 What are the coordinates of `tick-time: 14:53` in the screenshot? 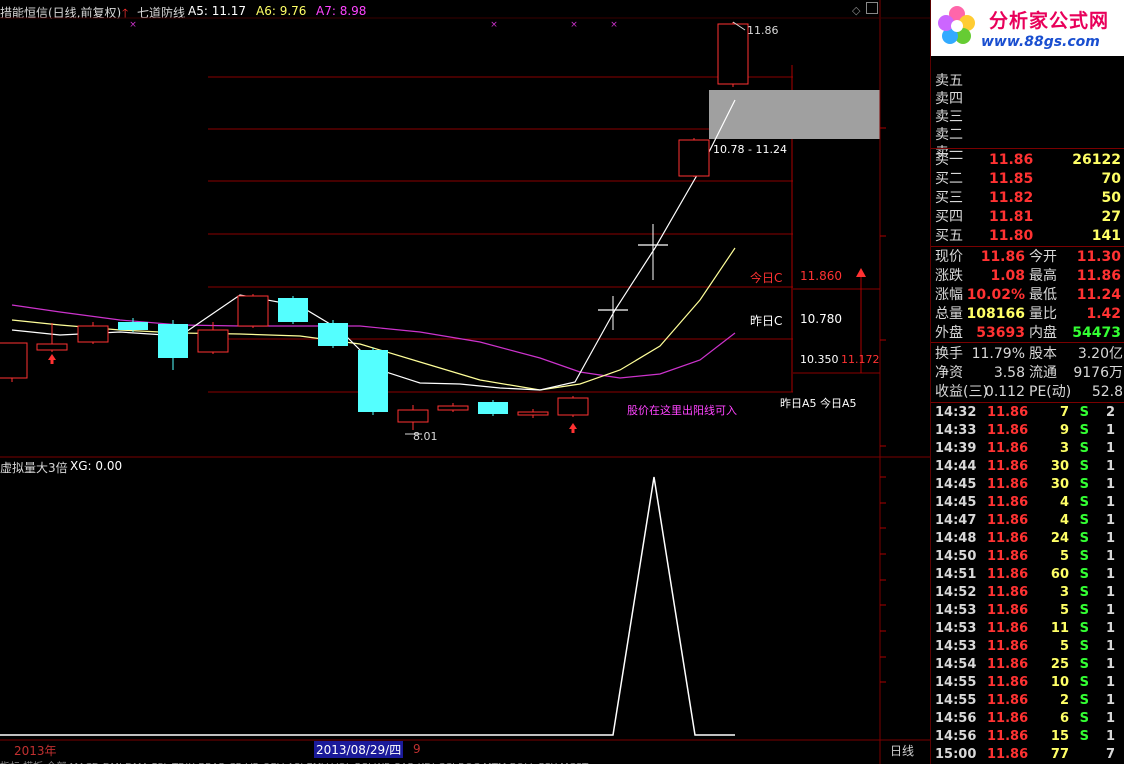 It's located at (956, 610).